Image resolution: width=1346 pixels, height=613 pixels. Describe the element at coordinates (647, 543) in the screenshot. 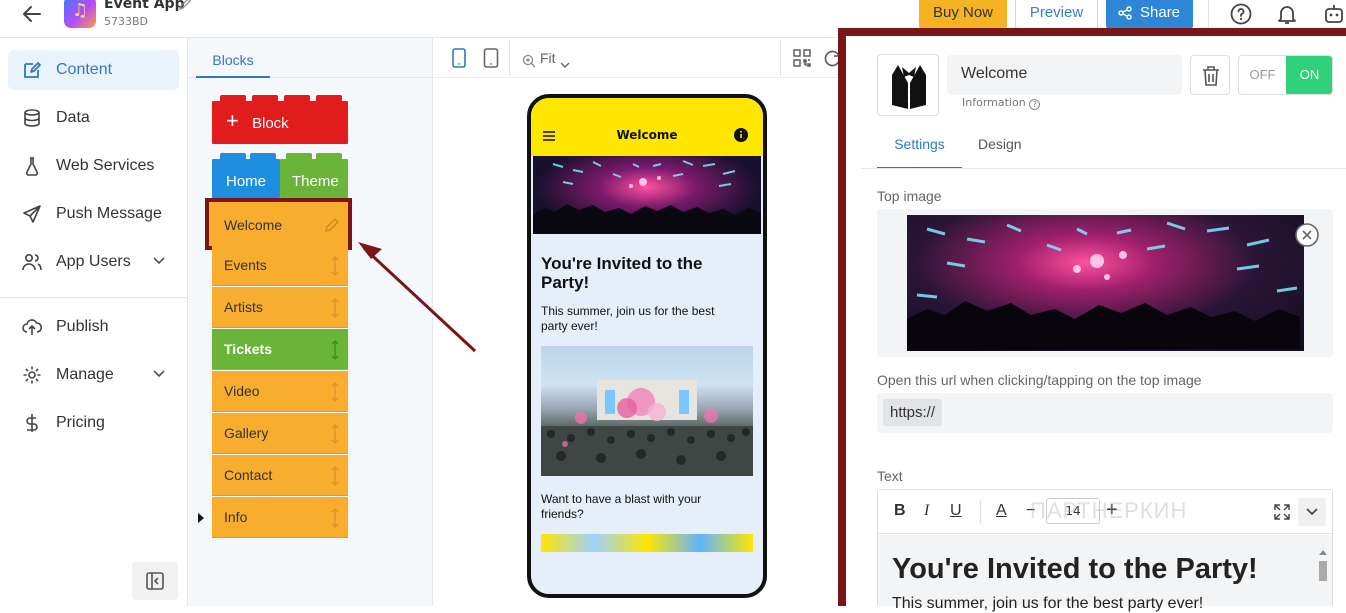

I see `colorful-banner` at that location.